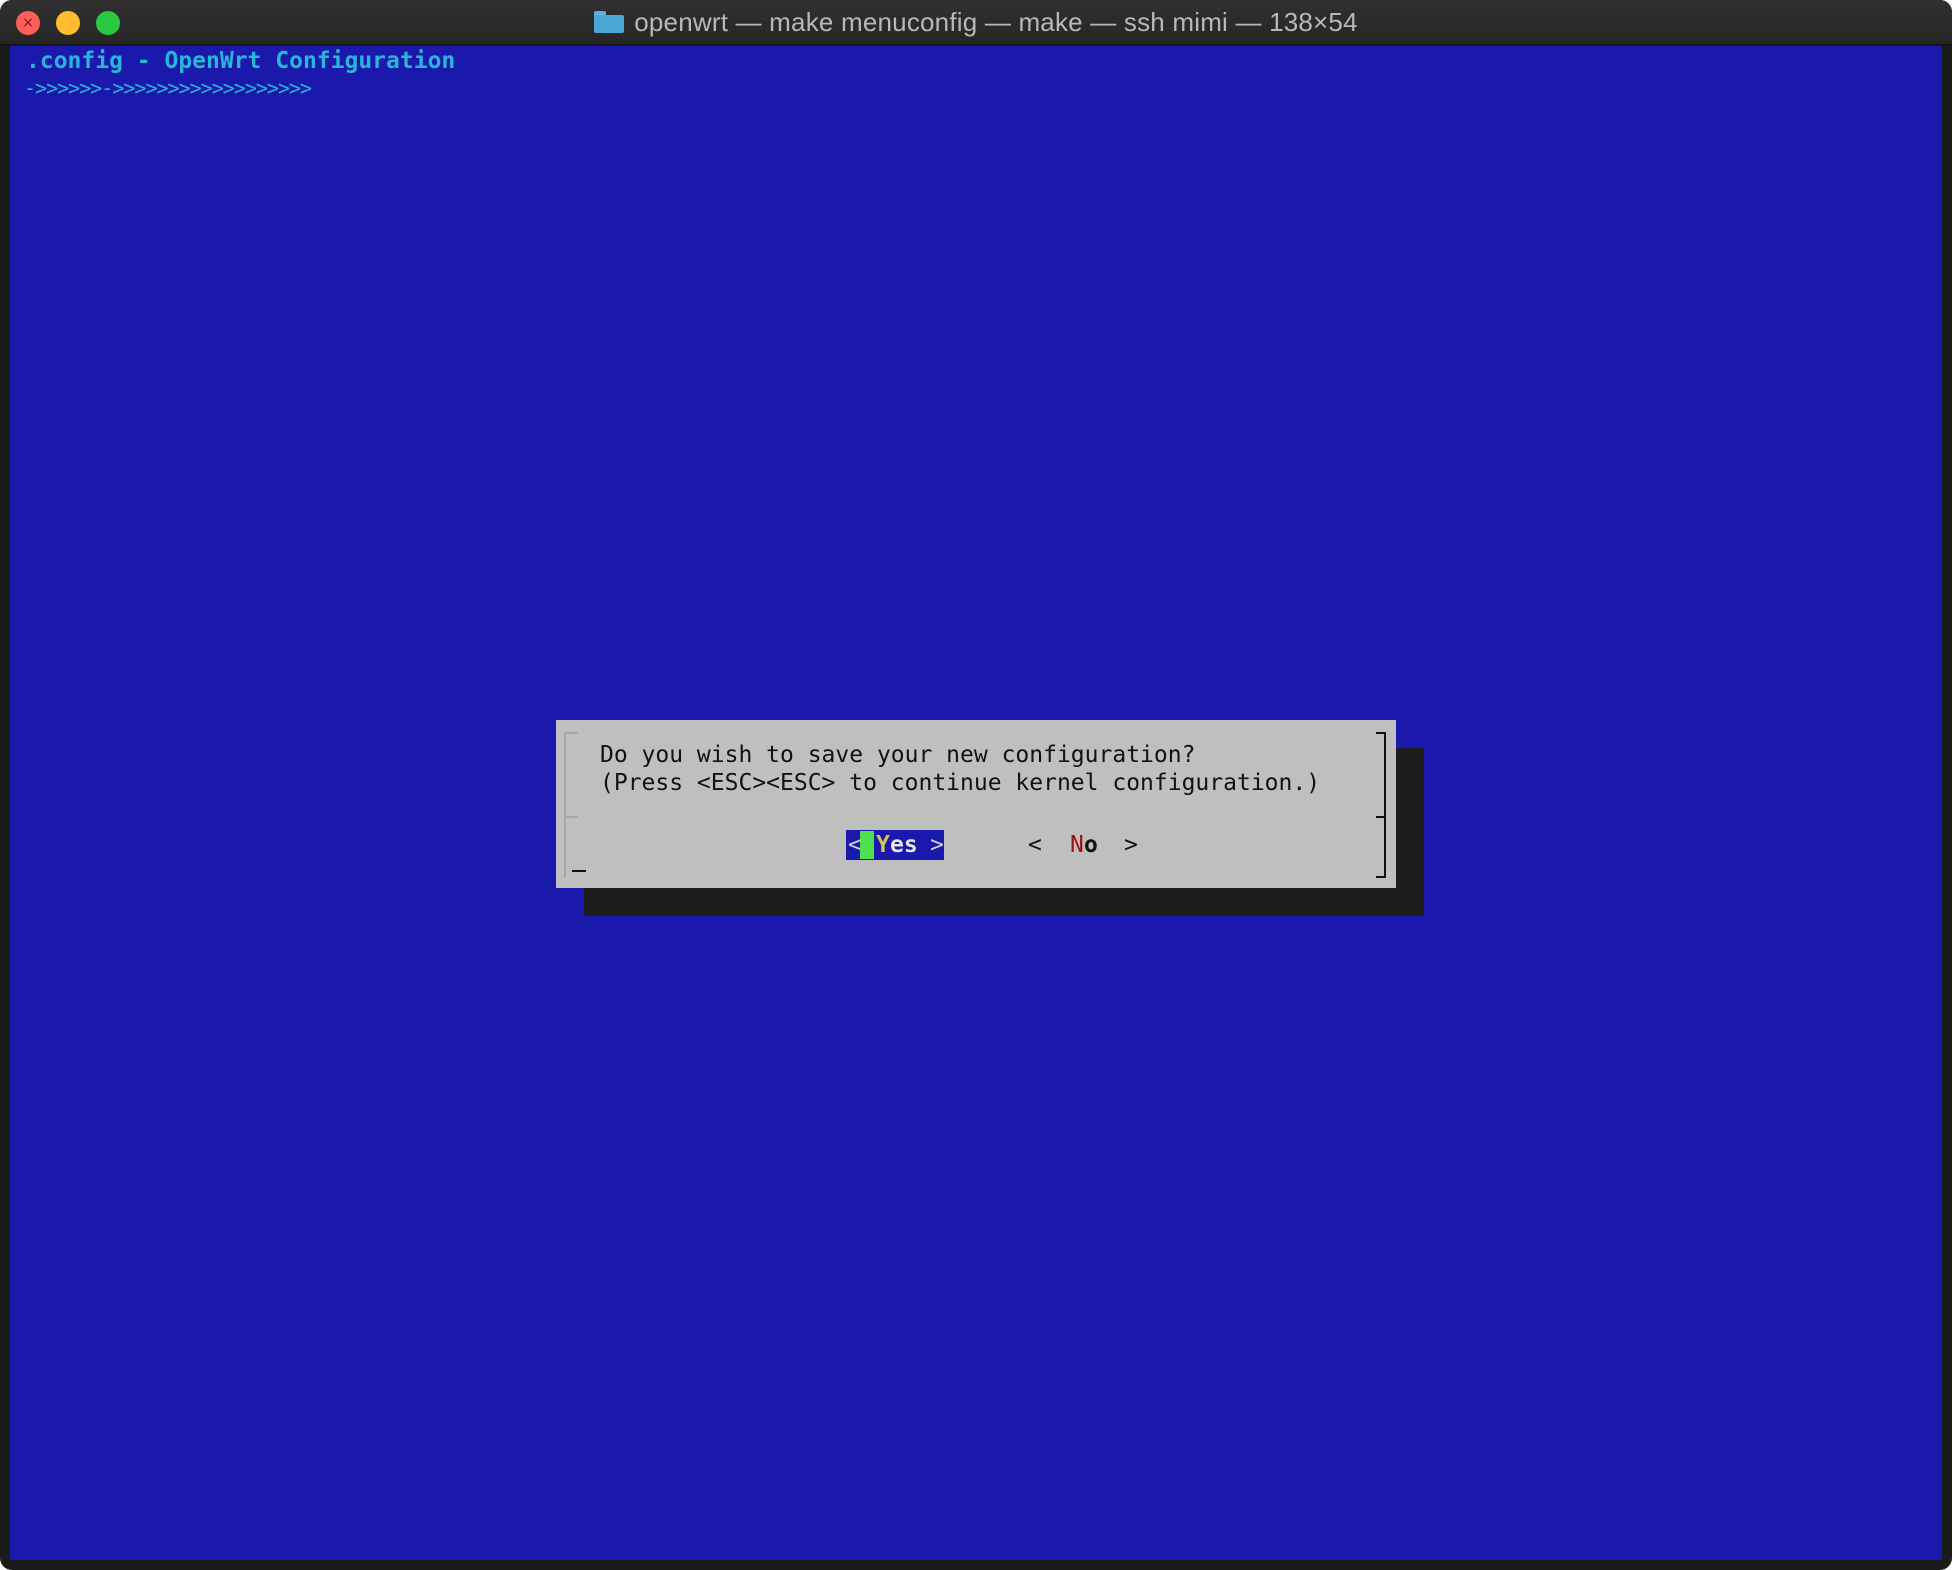 The height and width of the screenshot is (1570, 1952). What do you see at coordinates (1035, 845) in the screenshot?
I see `no-button-open: <` at bounding box center [1035, 845].